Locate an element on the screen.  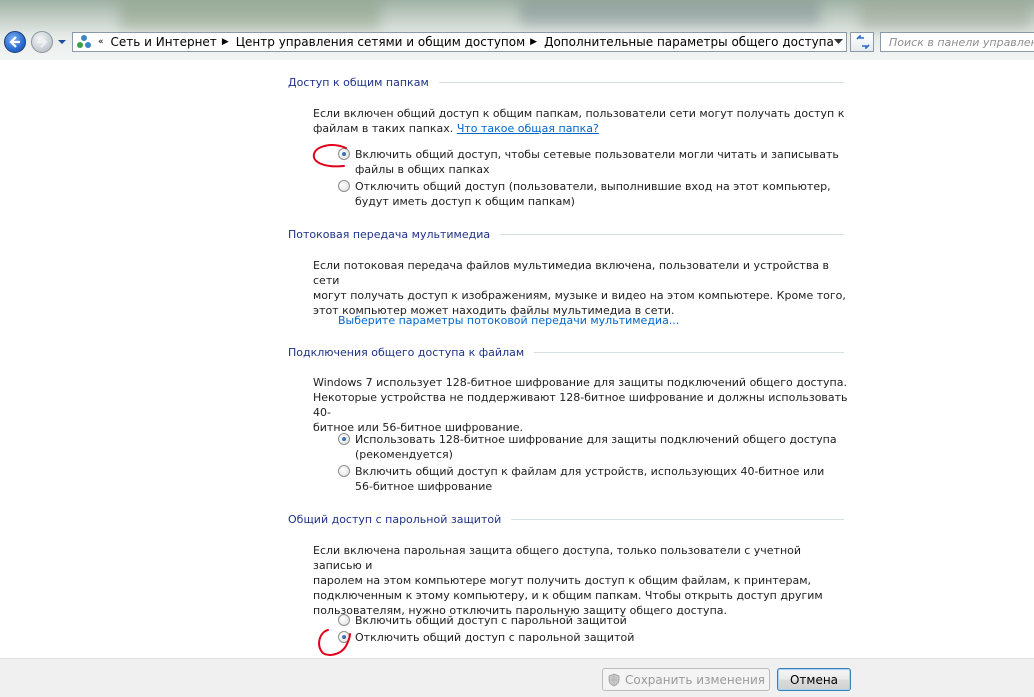
save-button: Сохранить изменения is located at coordinates (686, 679).